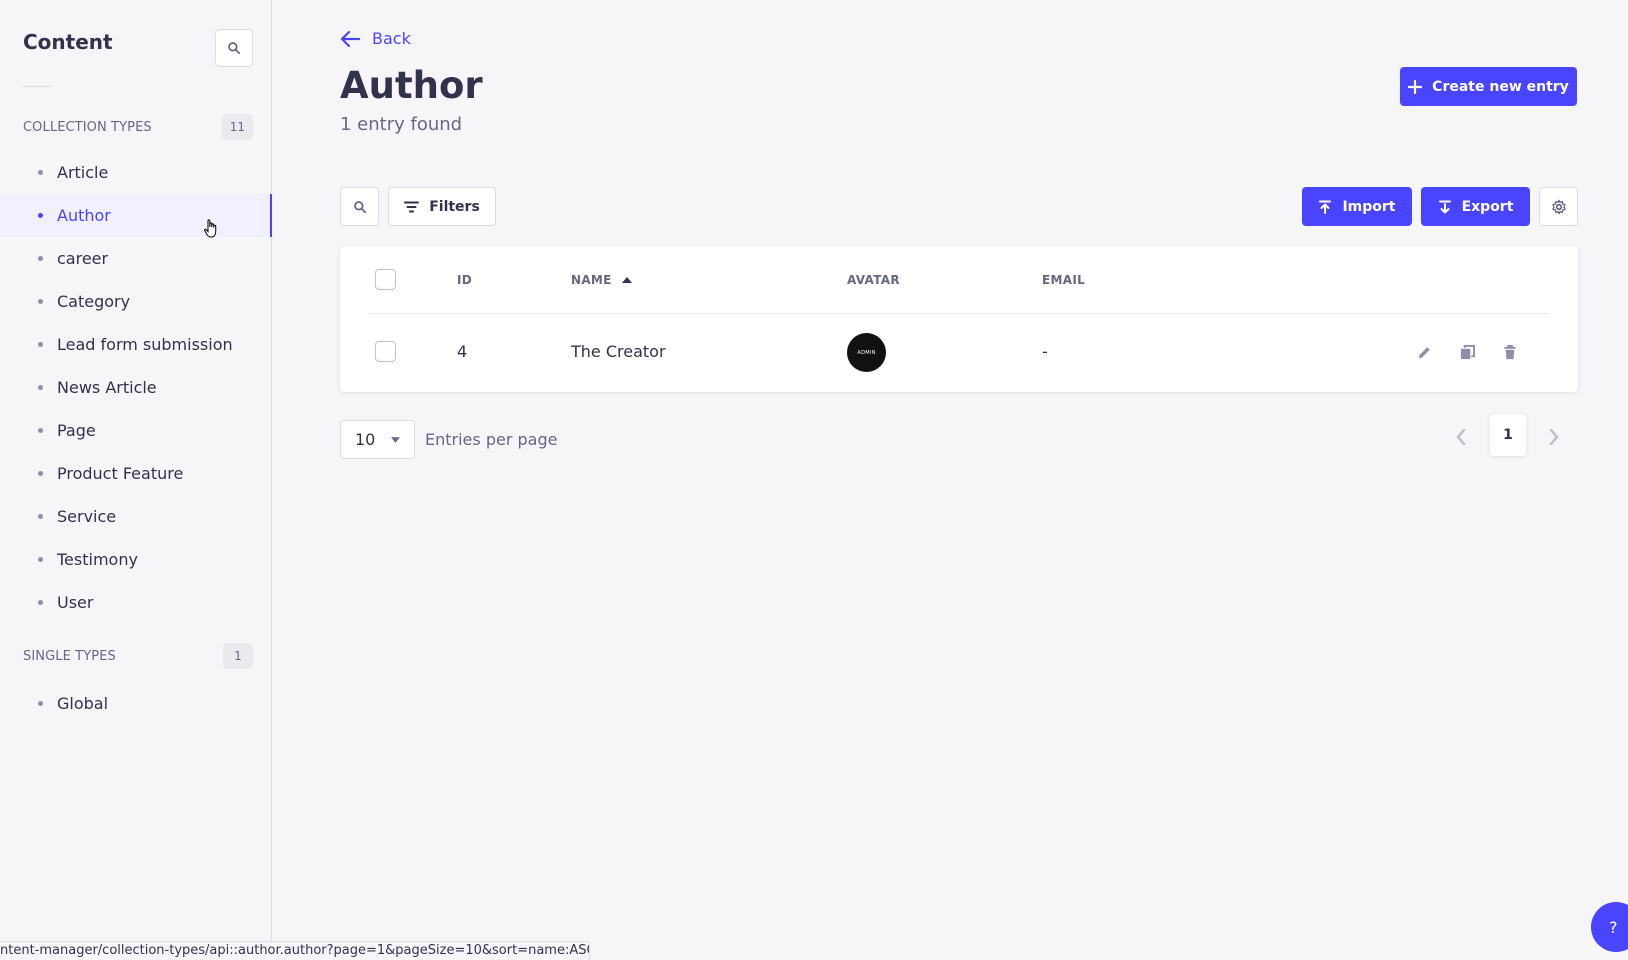 The height and width of the screenshot is (960, 1628). I want to click on single-types-label: SINGLE TYPES, so click(69, 656).